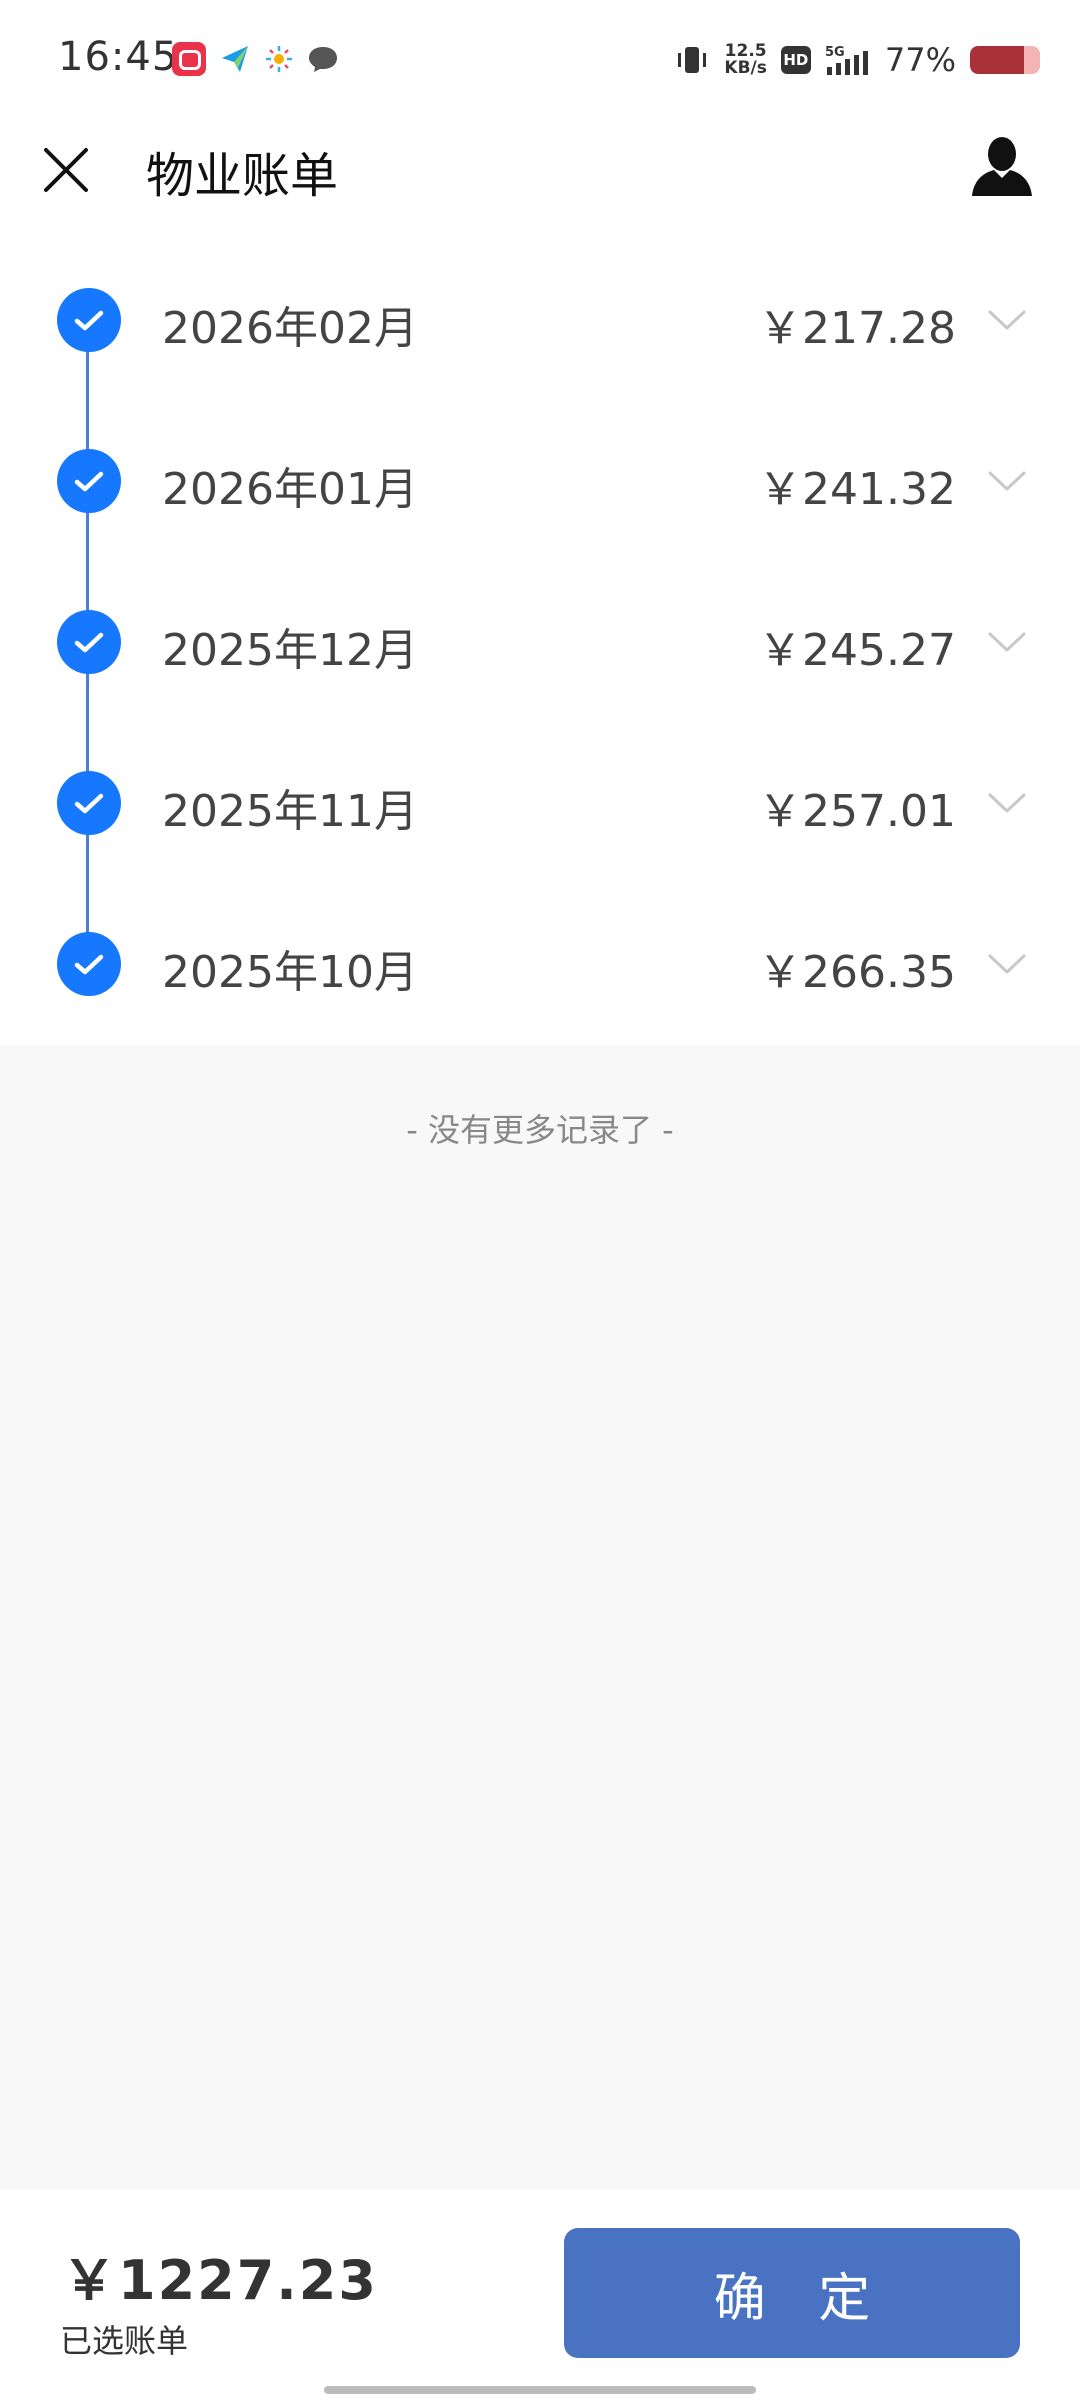 This screenshot has height=2400, width=1080. I want to click on bill-month: 2026年01月, so click(290, 489).